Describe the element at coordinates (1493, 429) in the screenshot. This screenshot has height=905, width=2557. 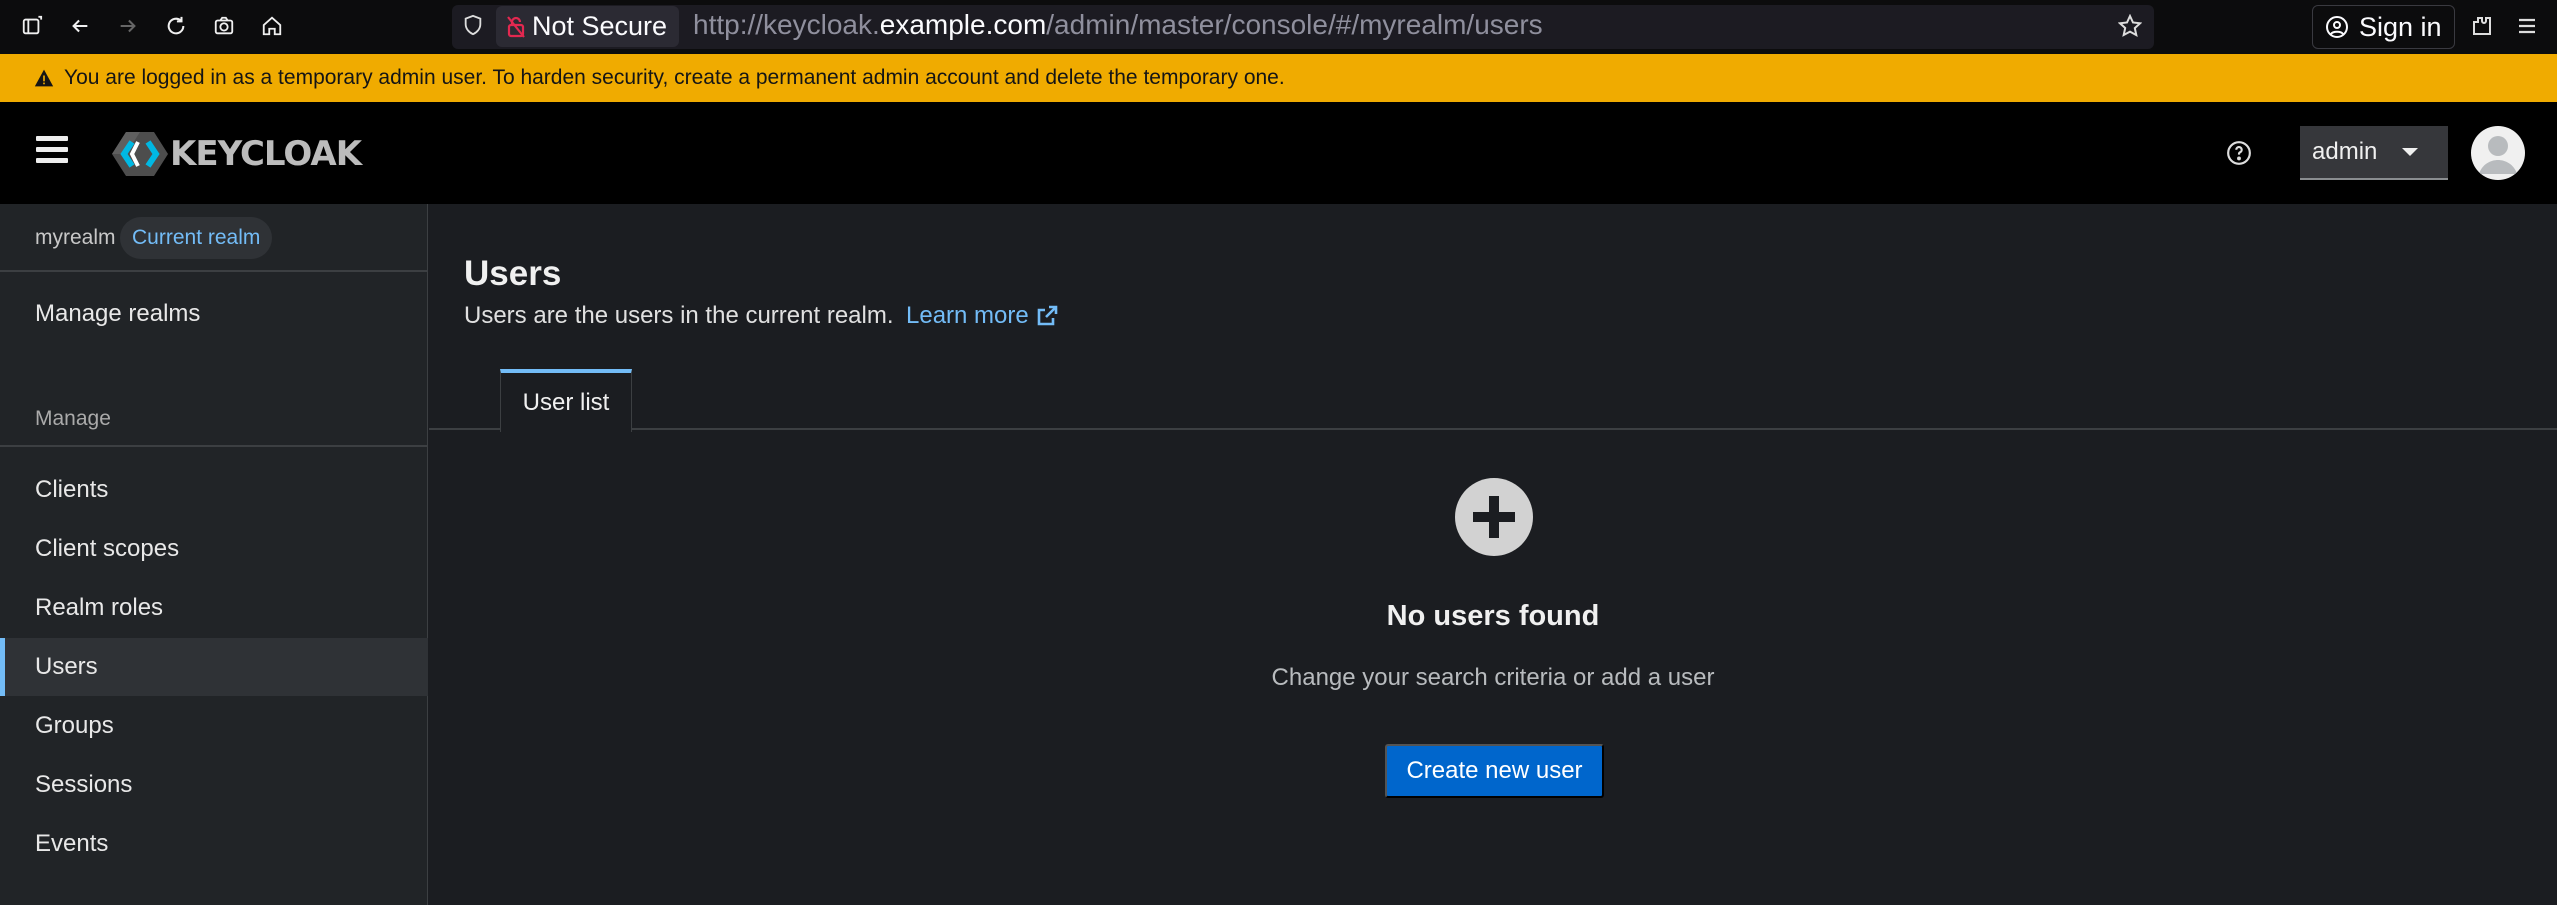
I see `tabs-divider` at that location.